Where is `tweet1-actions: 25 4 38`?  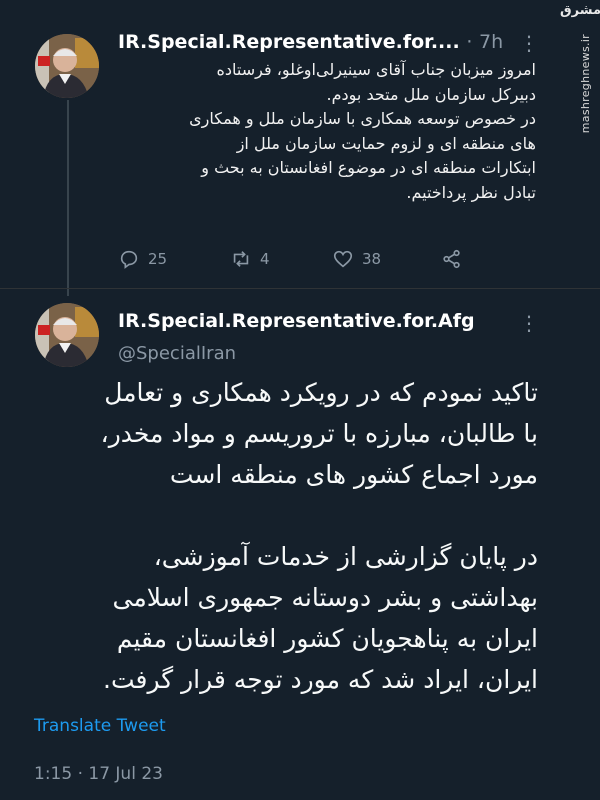 tweet1-actions: 25 4 38 is located at coordinates (298, 261).